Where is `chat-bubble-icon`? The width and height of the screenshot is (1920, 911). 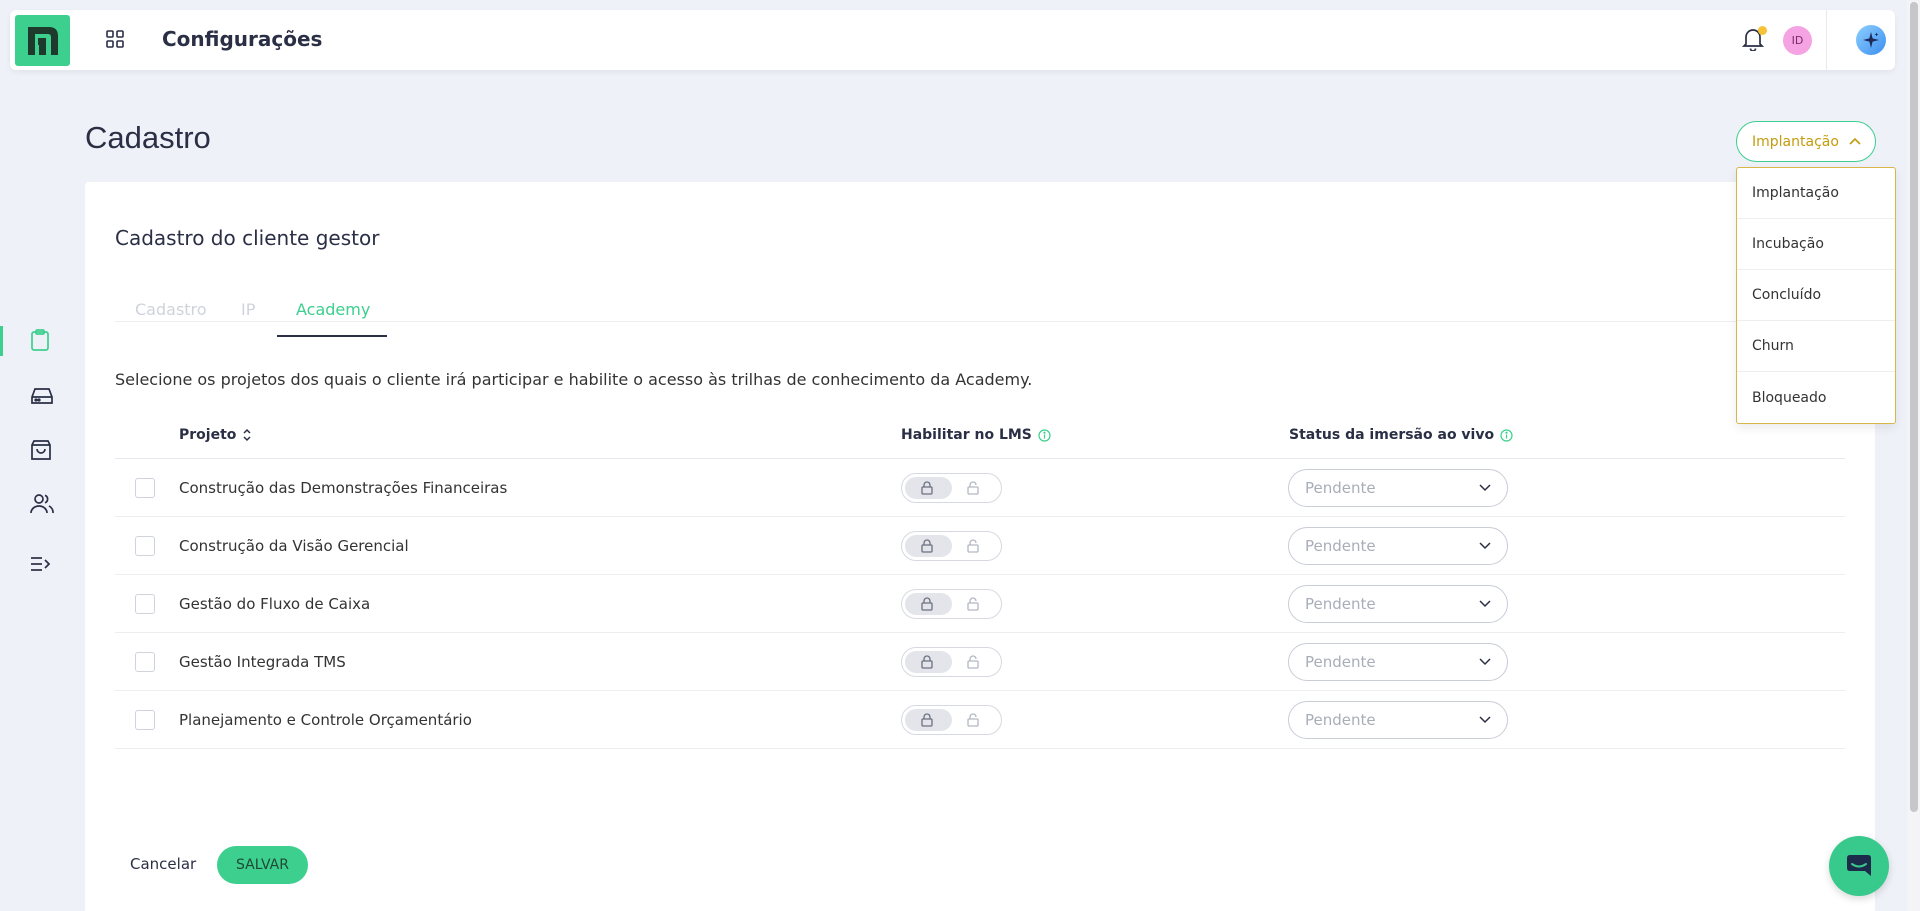 chat-bubble-icon is located at coordinates (1859, 865).